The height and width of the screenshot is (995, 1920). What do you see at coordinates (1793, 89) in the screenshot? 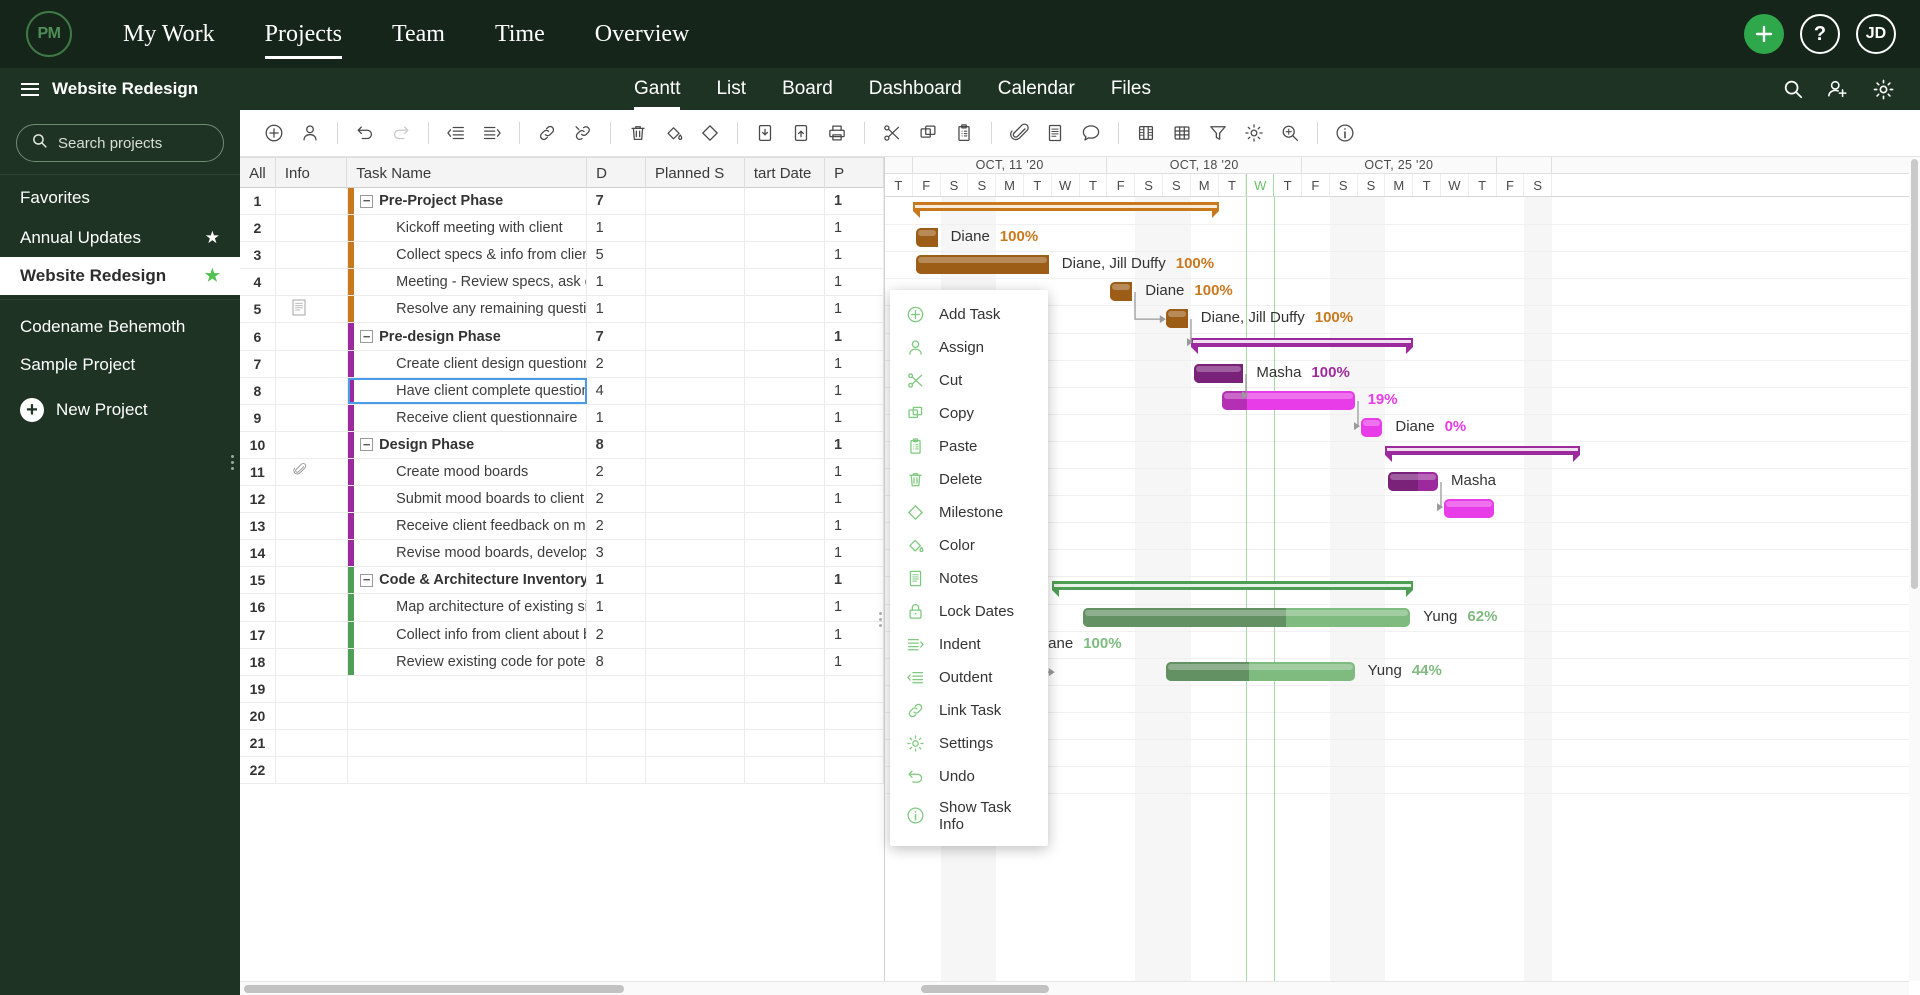
I see `search-icon` at bounding box center [1793, 89].